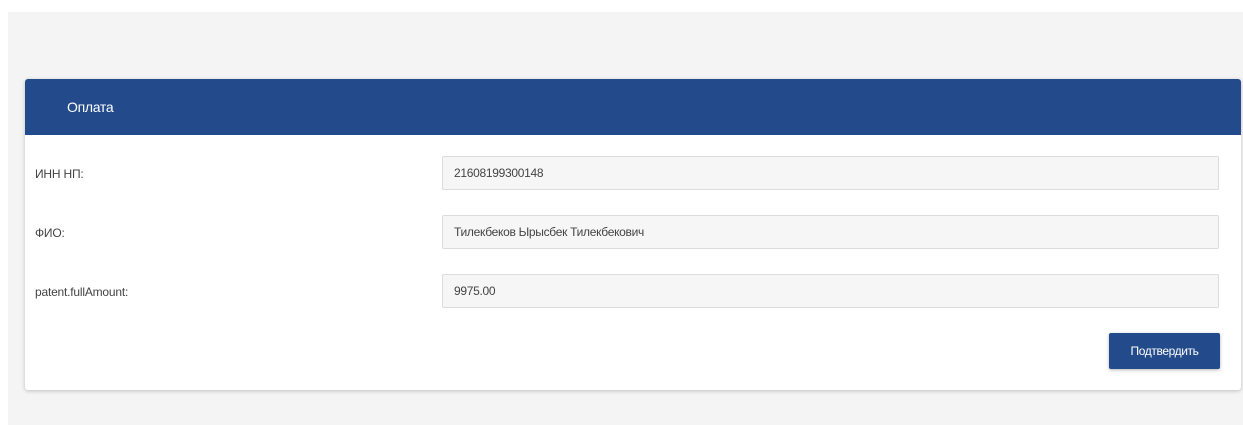 This screenshot has height=425, width=1243. I want to click on confirm-button: Подтвердить, so click(1164, 351).